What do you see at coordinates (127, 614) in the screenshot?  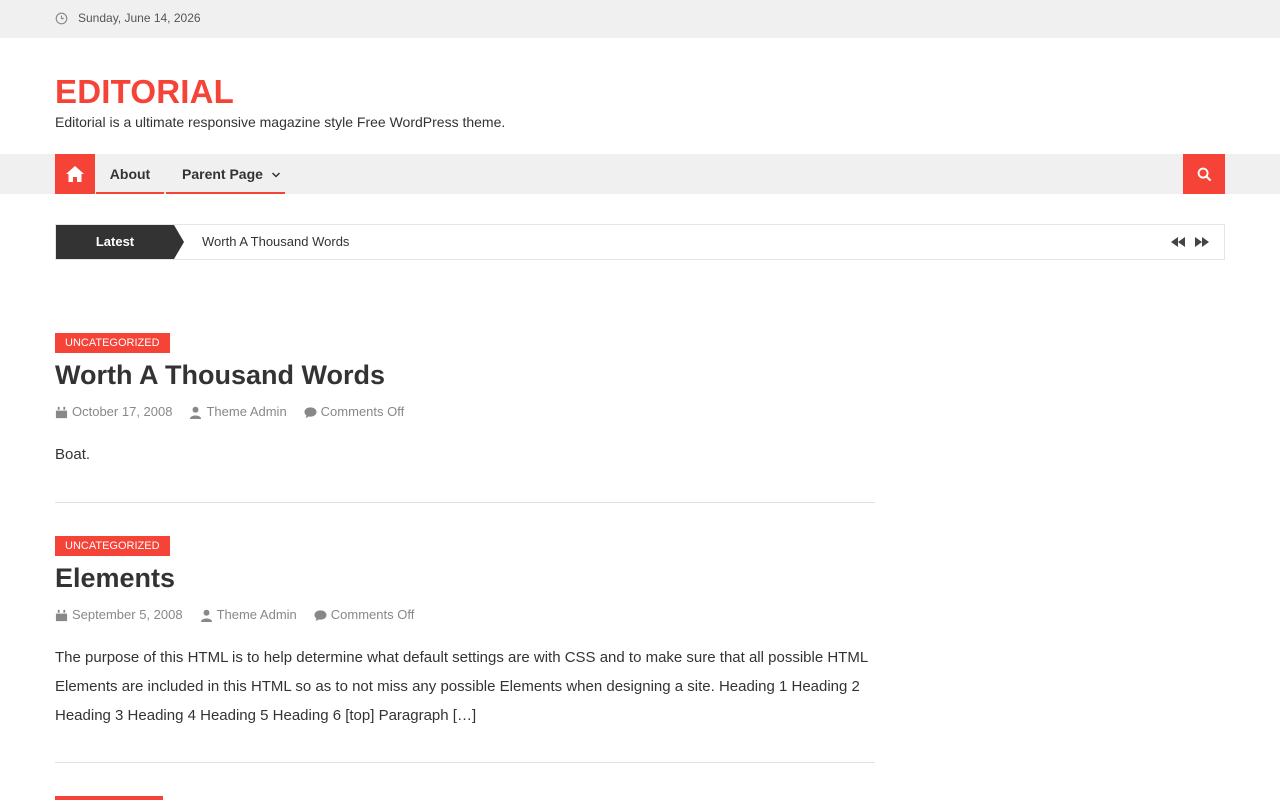 I see `post-date-text: September 5, 2008` at bounding box center [127, 614].